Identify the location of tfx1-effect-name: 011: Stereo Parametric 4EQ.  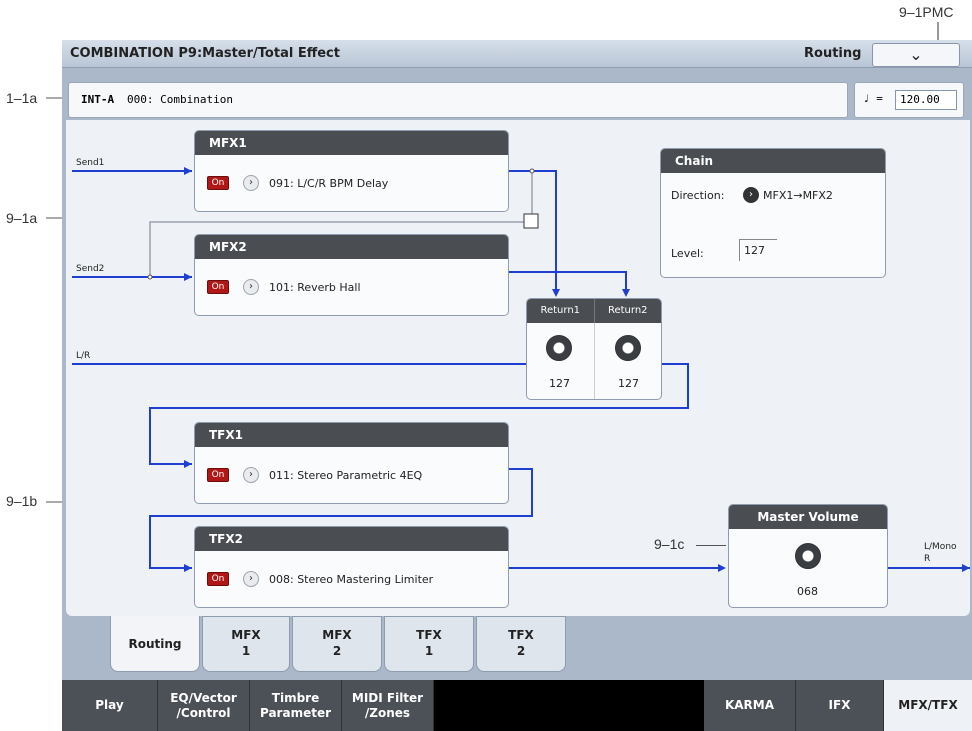
(346, 475).